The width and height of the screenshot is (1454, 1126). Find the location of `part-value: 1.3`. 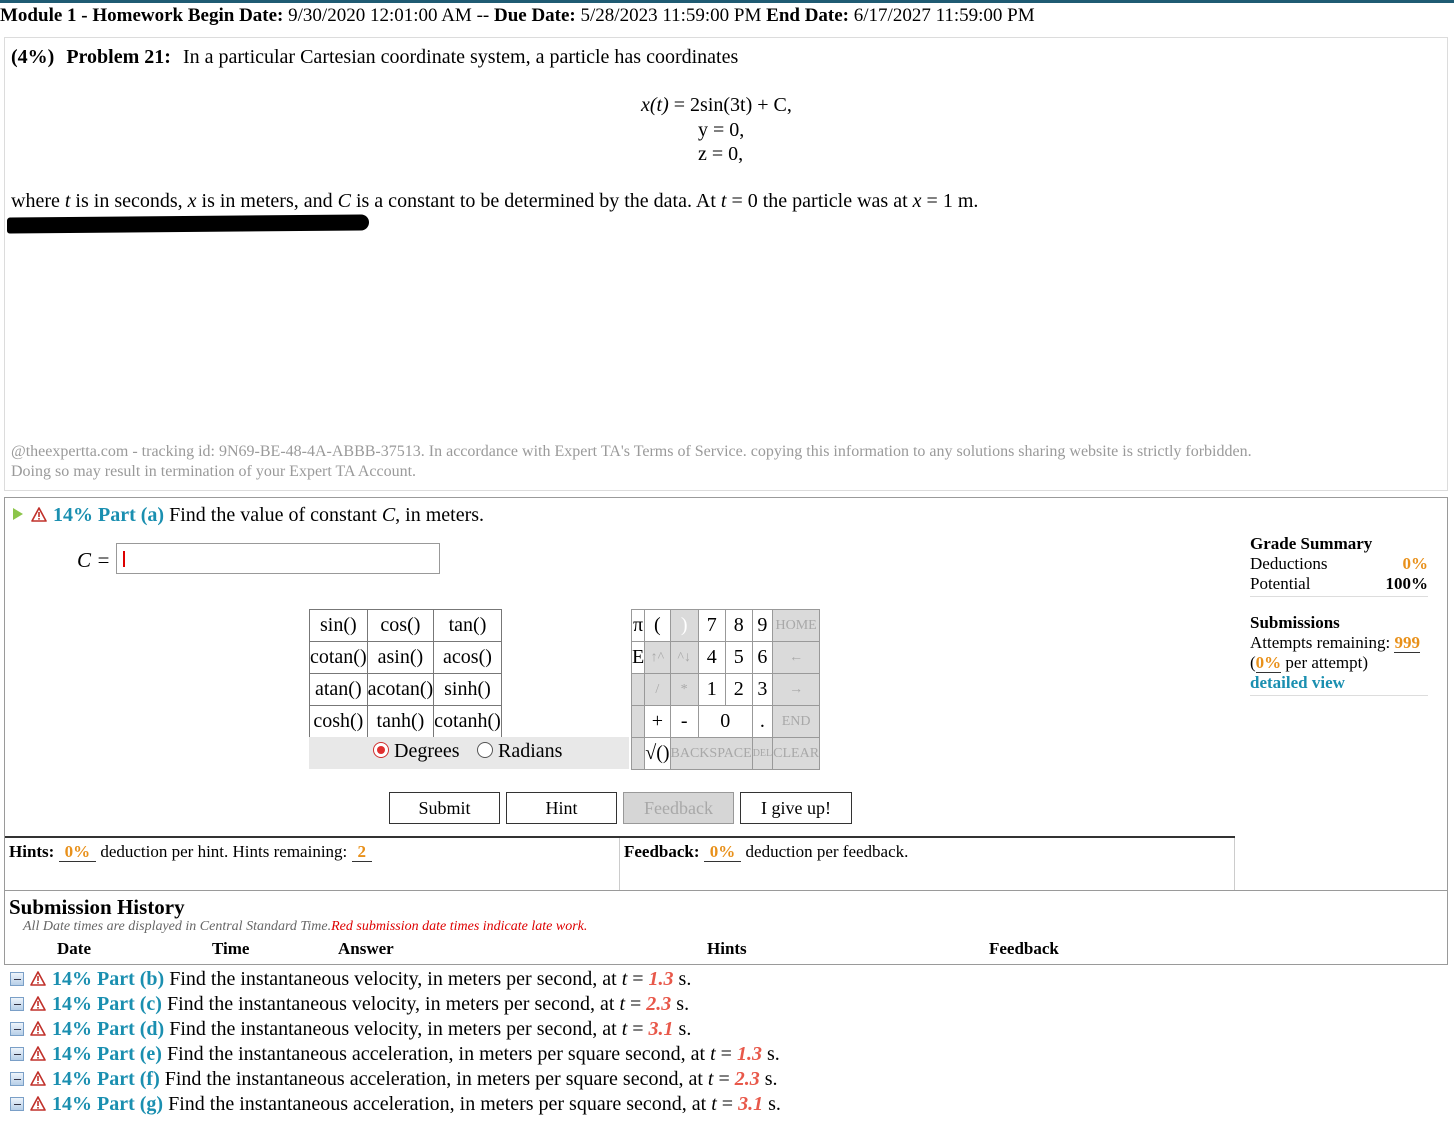

part-value: 1.3 is located at coordinates (749, 1054).